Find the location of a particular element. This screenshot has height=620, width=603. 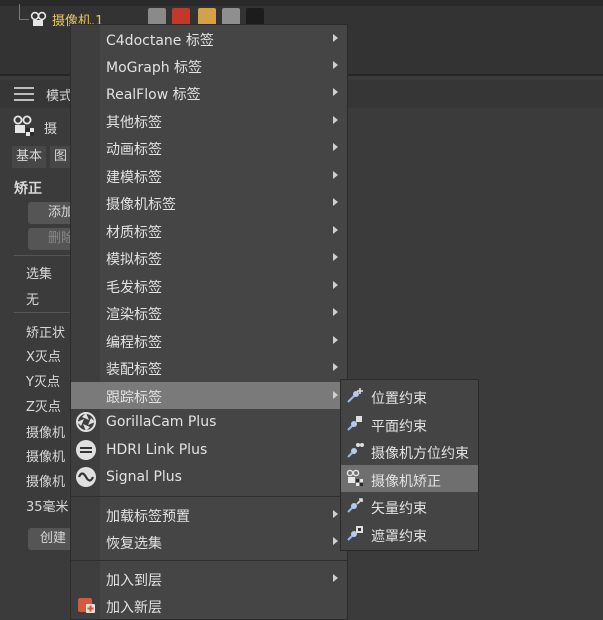

selection-value: 无 is located at coordinates (33, 300).